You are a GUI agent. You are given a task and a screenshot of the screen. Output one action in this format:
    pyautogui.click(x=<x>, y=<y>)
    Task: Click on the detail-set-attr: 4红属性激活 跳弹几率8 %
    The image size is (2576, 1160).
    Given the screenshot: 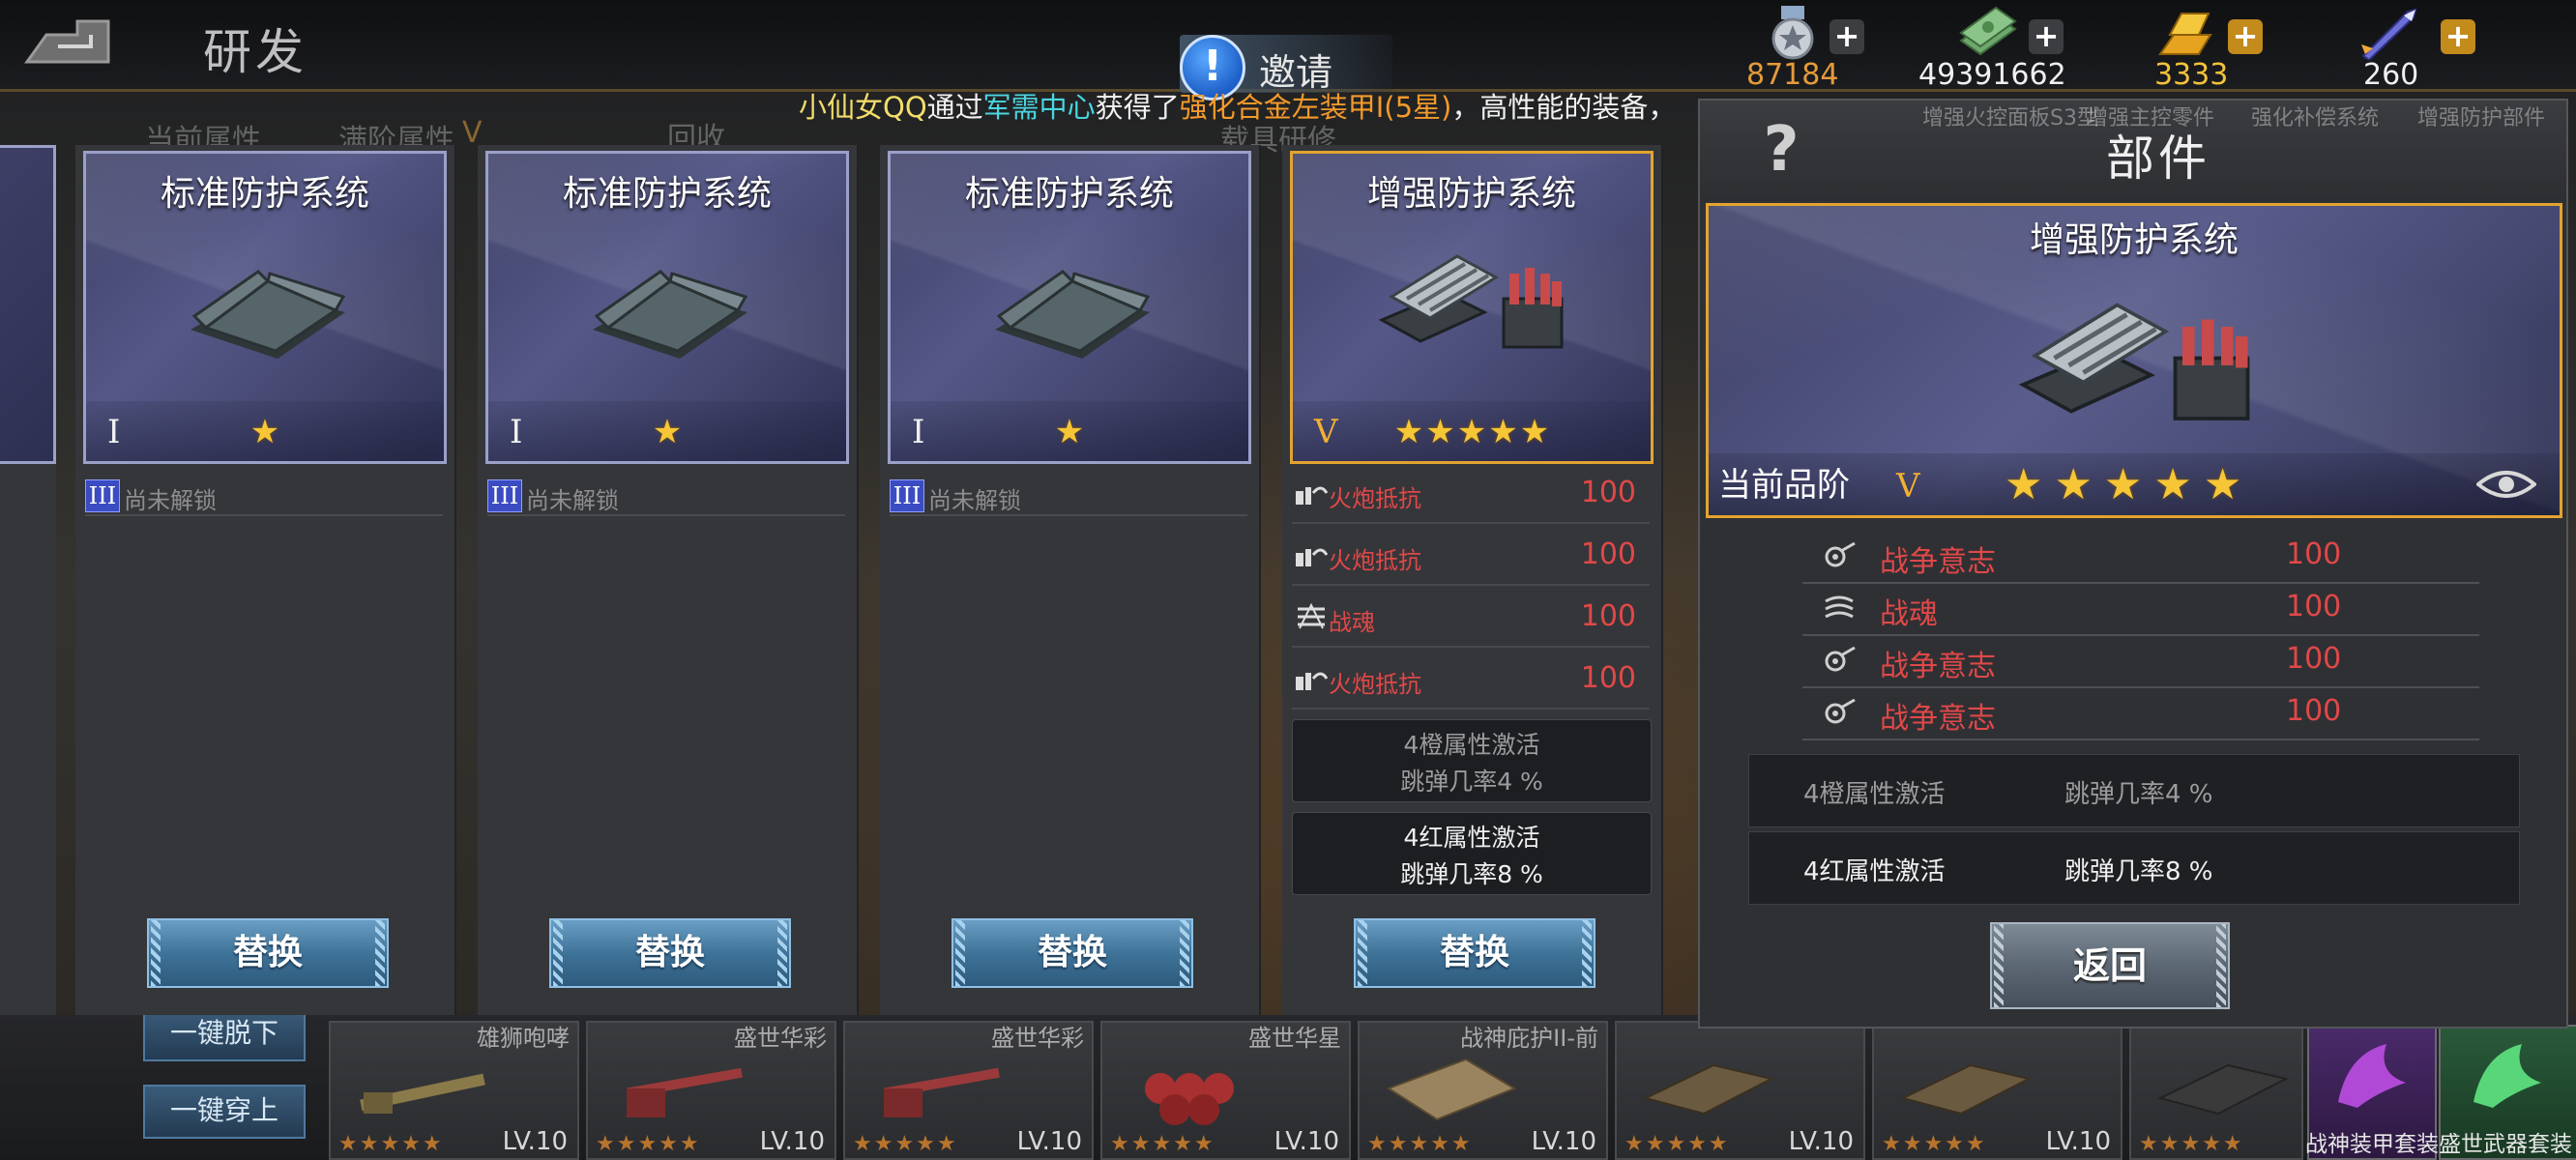 What is the action you would take?
    pyautogui.click(x=2134, y=868)
    